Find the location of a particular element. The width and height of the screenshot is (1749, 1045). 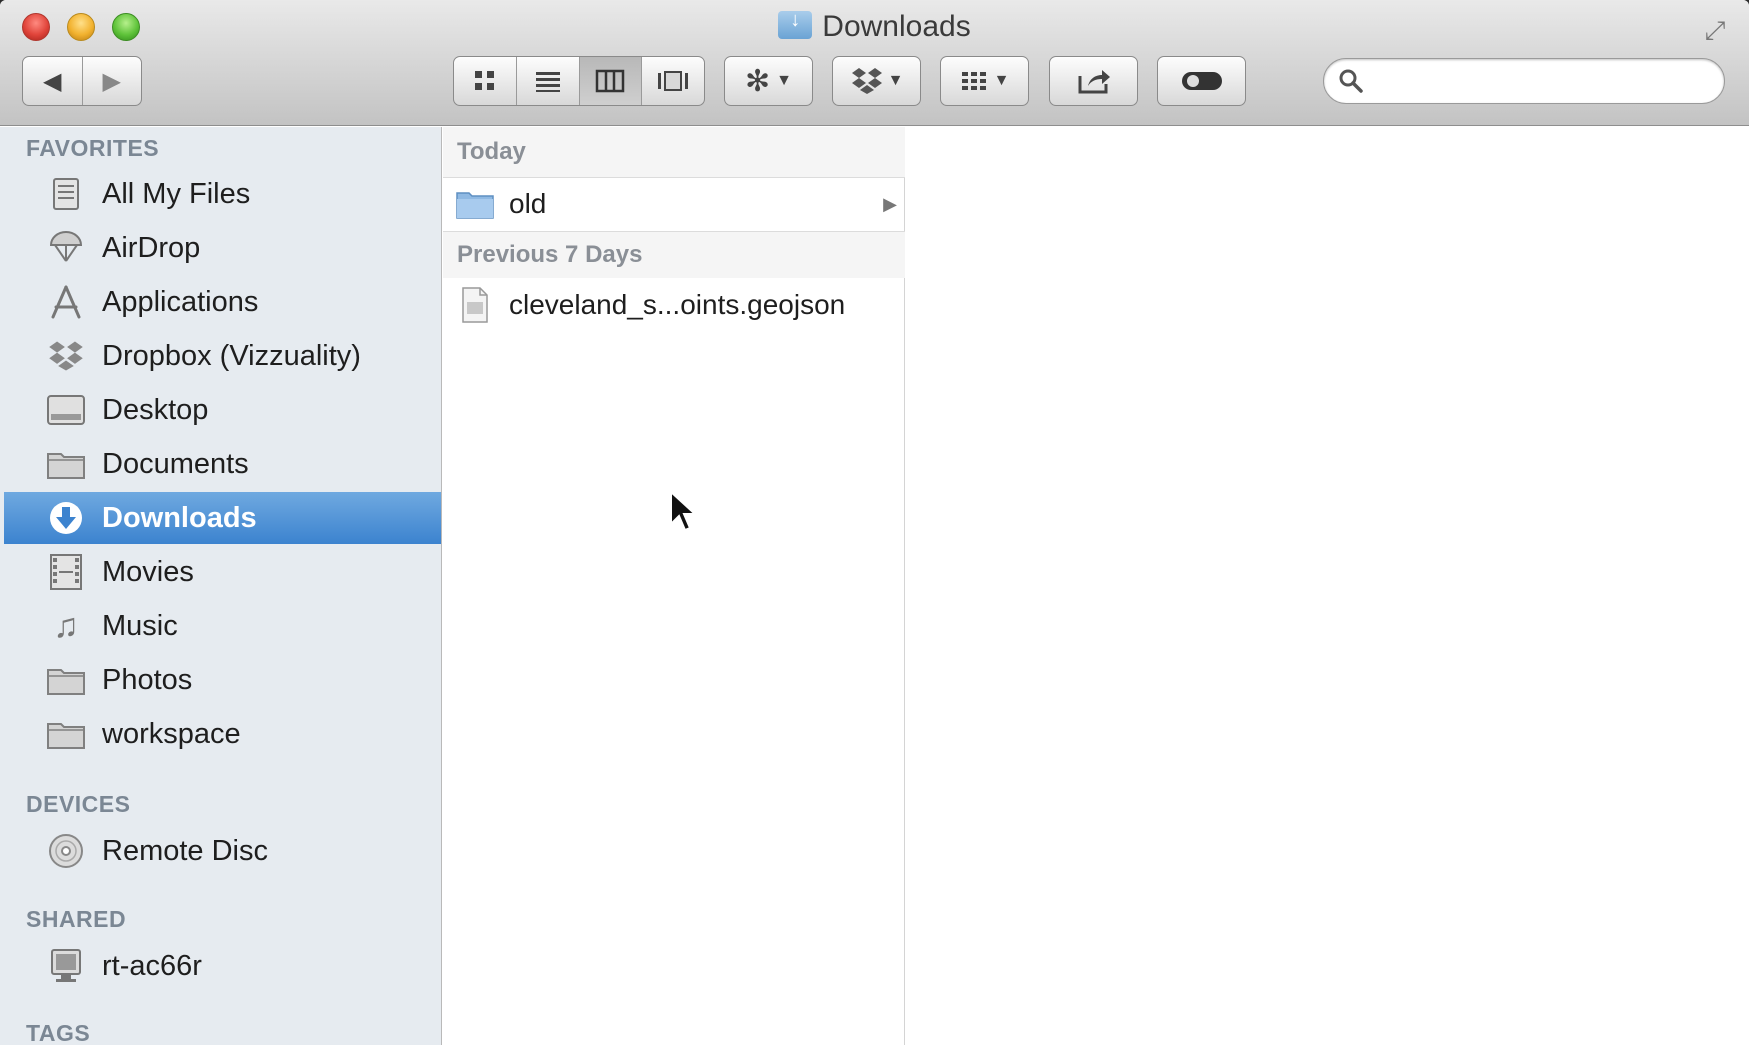

gear-icon: ✻ is located at coordinates (758, 81).